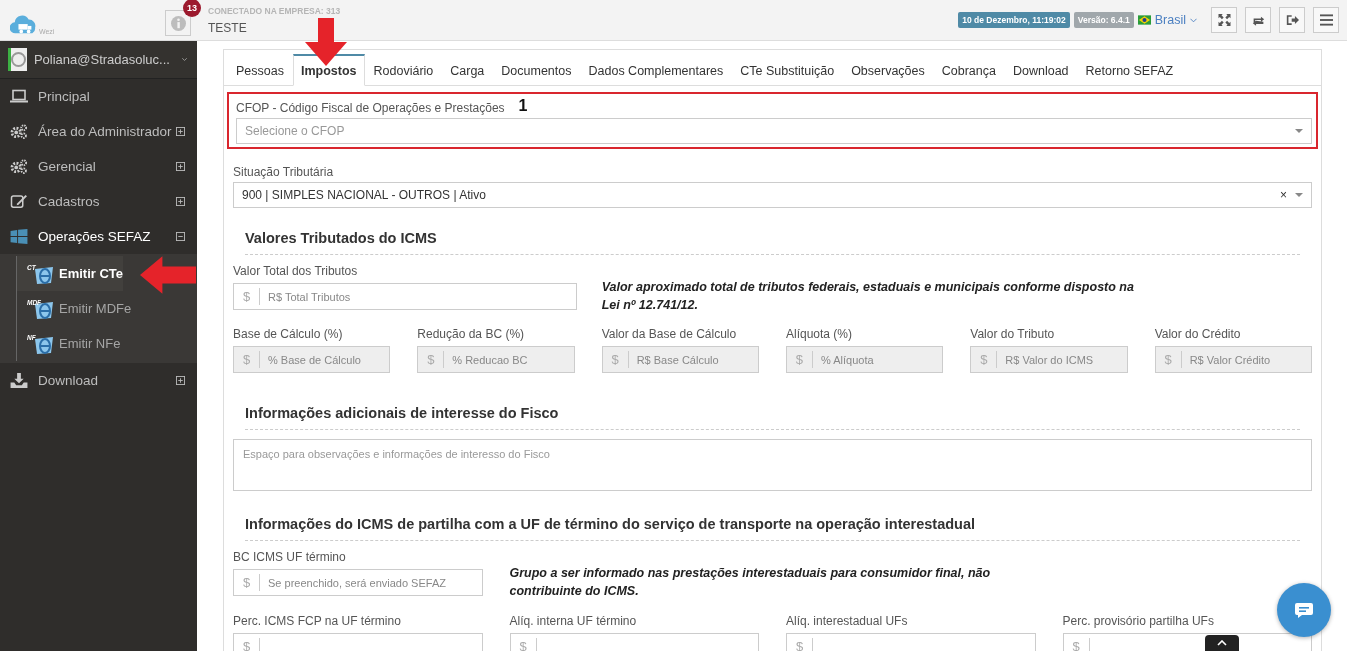  I want to click on logout-icon, so click(1292, 20).